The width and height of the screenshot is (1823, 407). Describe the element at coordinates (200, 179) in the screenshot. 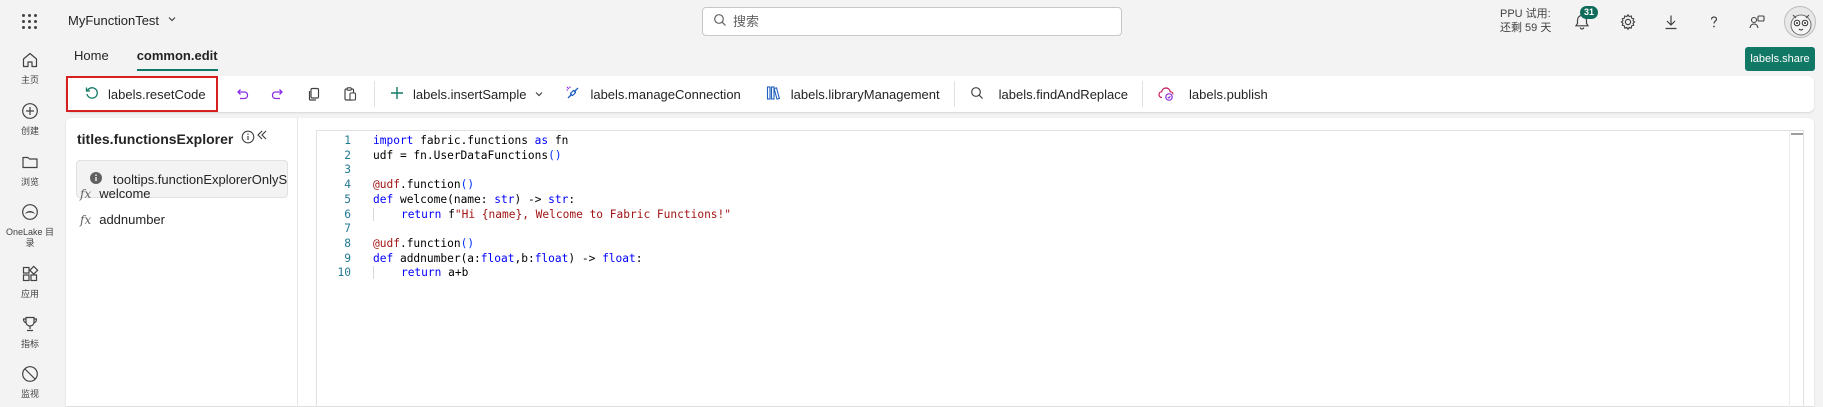

I see `tooltip-text: tooltips.functionExplorerOnlyShow` at that location.